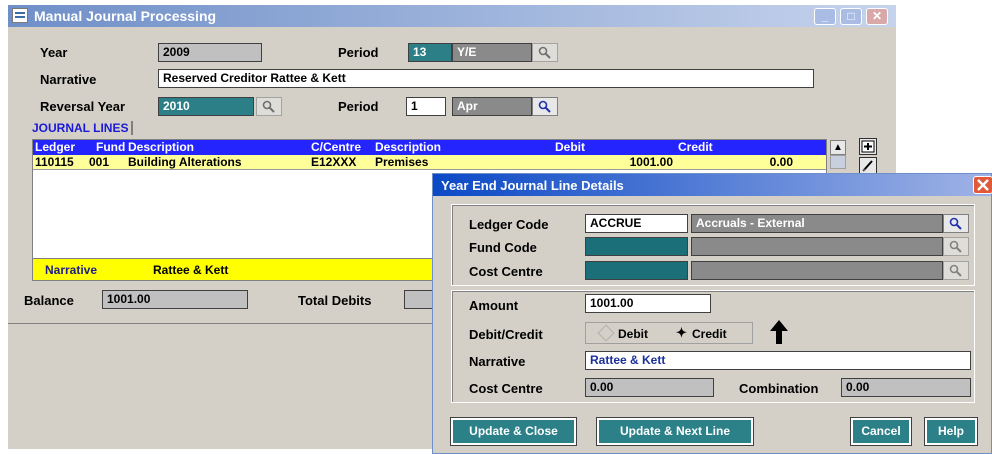 This screenshot has width=992, height=454. Describe the element at coordinates (161, 147) in the screenshot. I see `column-header-description: Description` at that location.